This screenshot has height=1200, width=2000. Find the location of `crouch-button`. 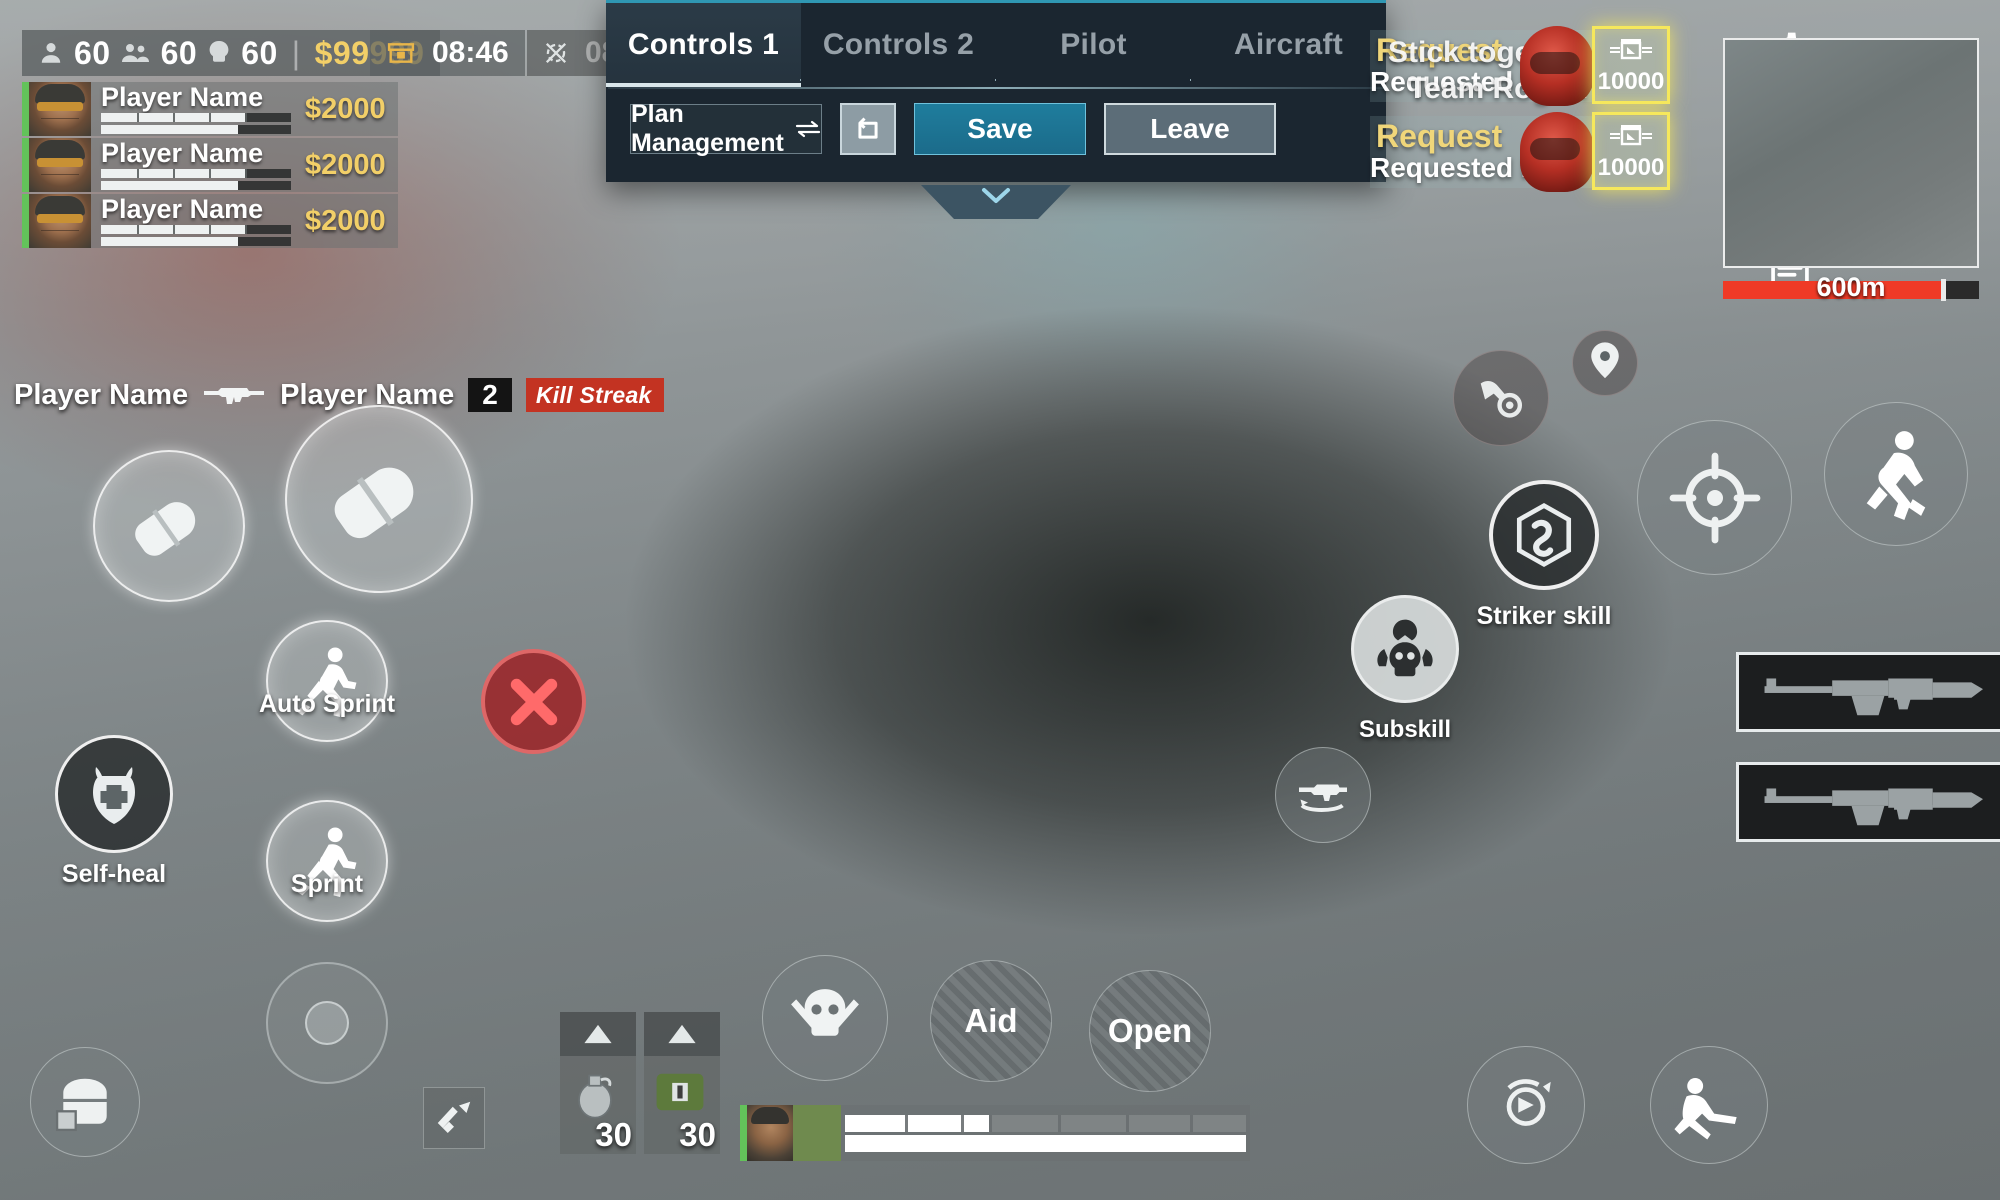

crouch-button is located at coordinates (1709, 1105).